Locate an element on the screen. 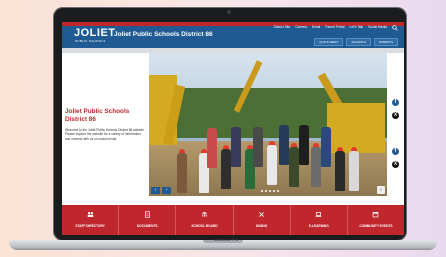 The width and height of the screenshot is (446, 257). quick-link-label: SCHOOL BOARD is located at coordinates (204, 226).